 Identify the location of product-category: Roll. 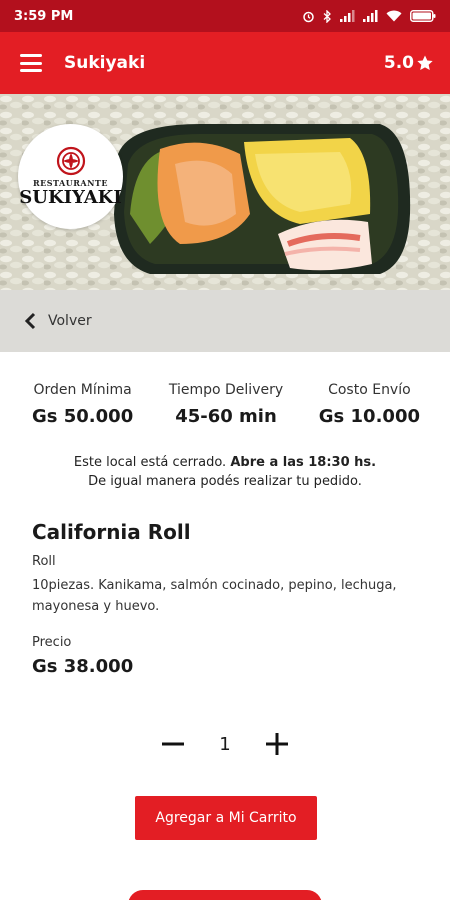
(44, 561).